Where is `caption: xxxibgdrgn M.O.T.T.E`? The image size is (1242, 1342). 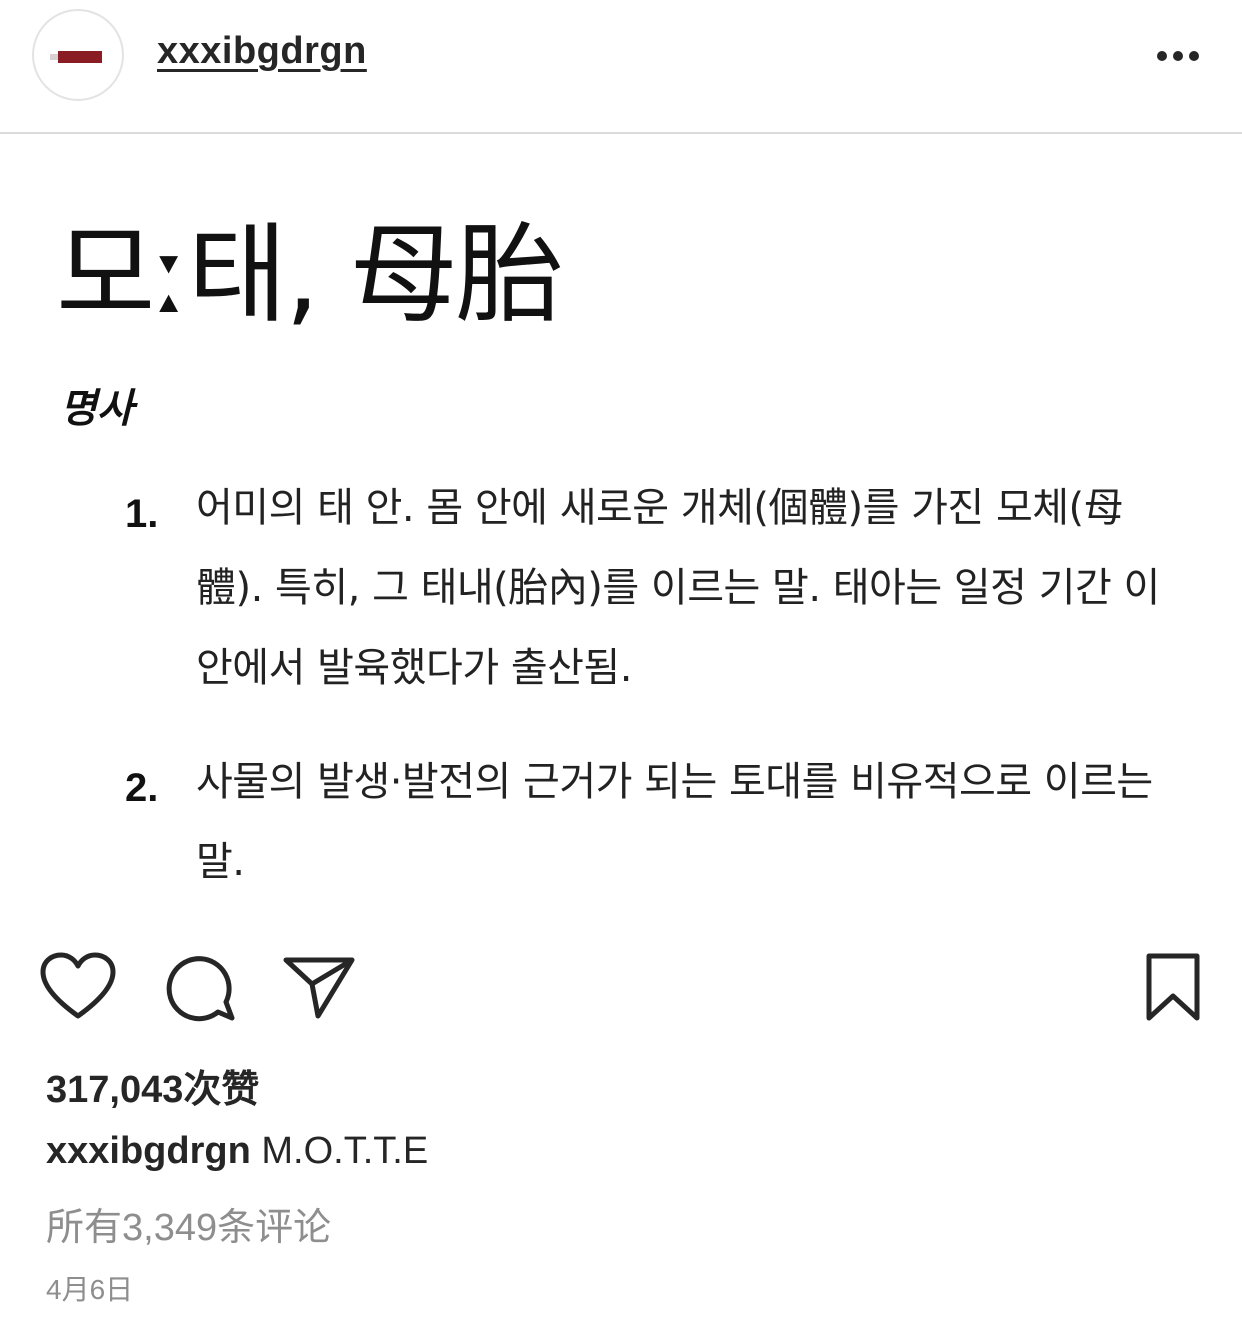
caption: xxxibgdrgn M.O.T.T.E is located at coordinates (237, 1151).